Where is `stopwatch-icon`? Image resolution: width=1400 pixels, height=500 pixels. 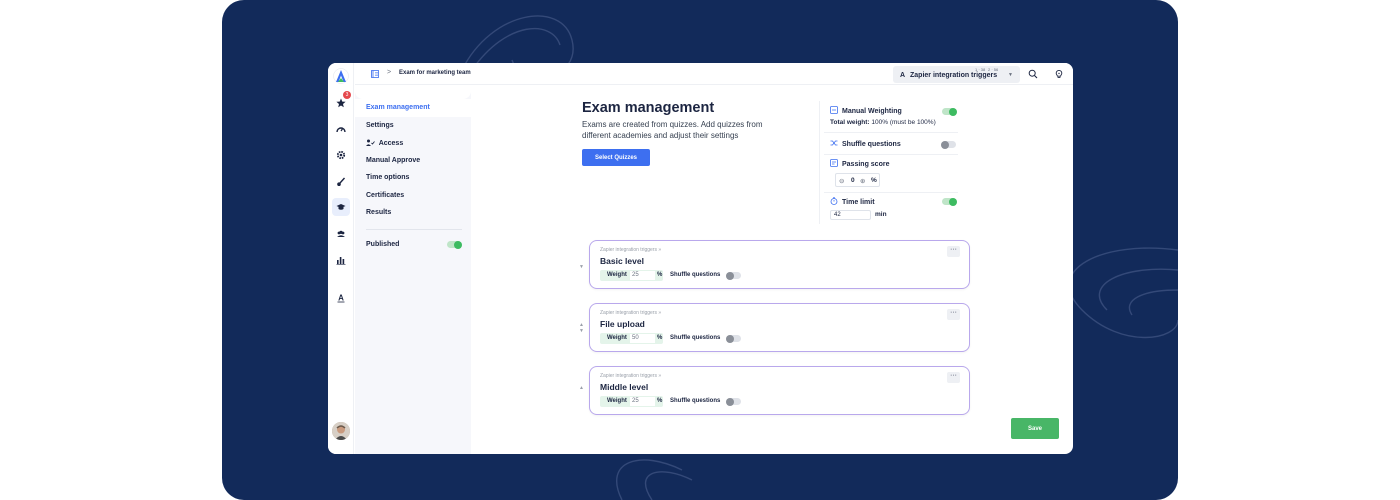
stopwatch-icon is located at coordinates (834, 201).